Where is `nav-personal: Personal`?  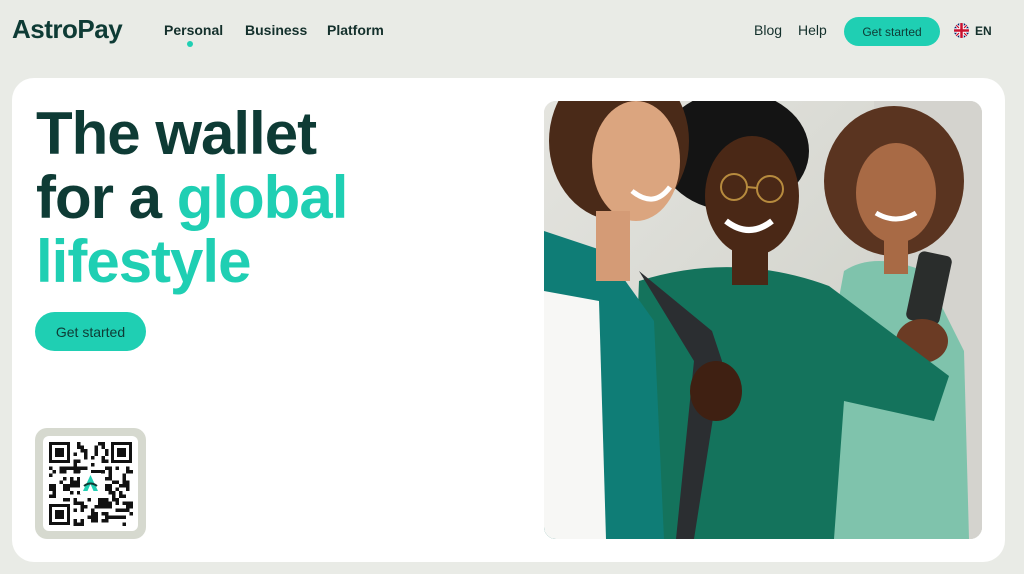 nav-personal: Personal is located at coordinates (193, 30).